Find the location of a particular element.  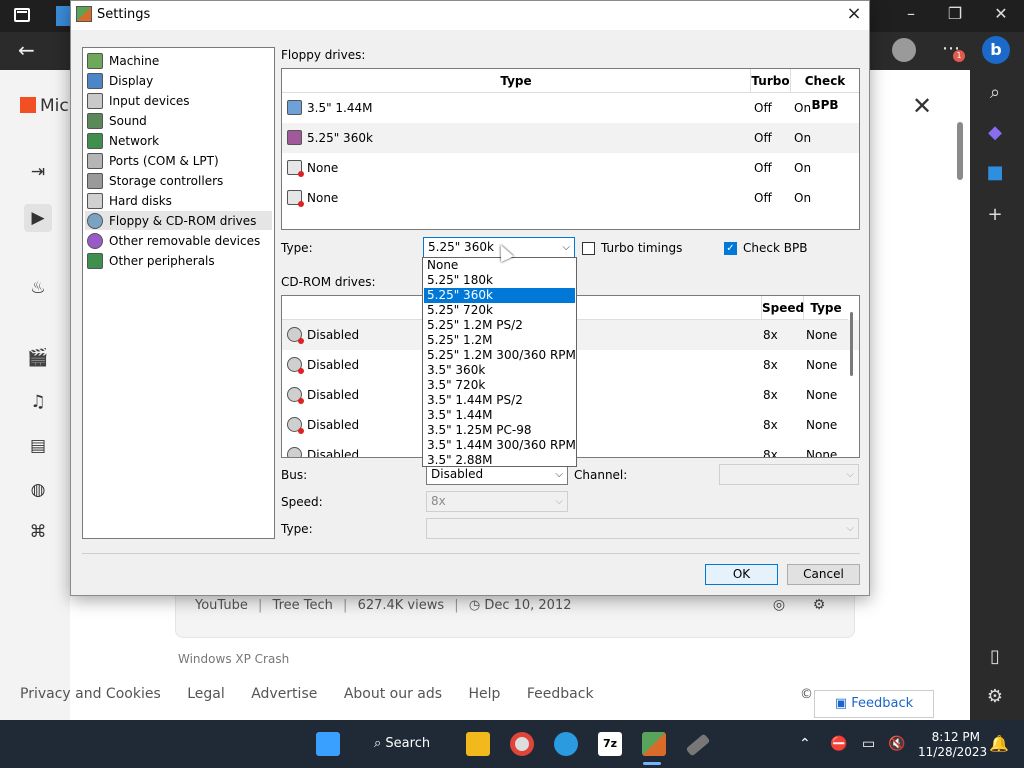

tree-item-ports: Ports (COM & LPT) is located at coordinates (178, 160).